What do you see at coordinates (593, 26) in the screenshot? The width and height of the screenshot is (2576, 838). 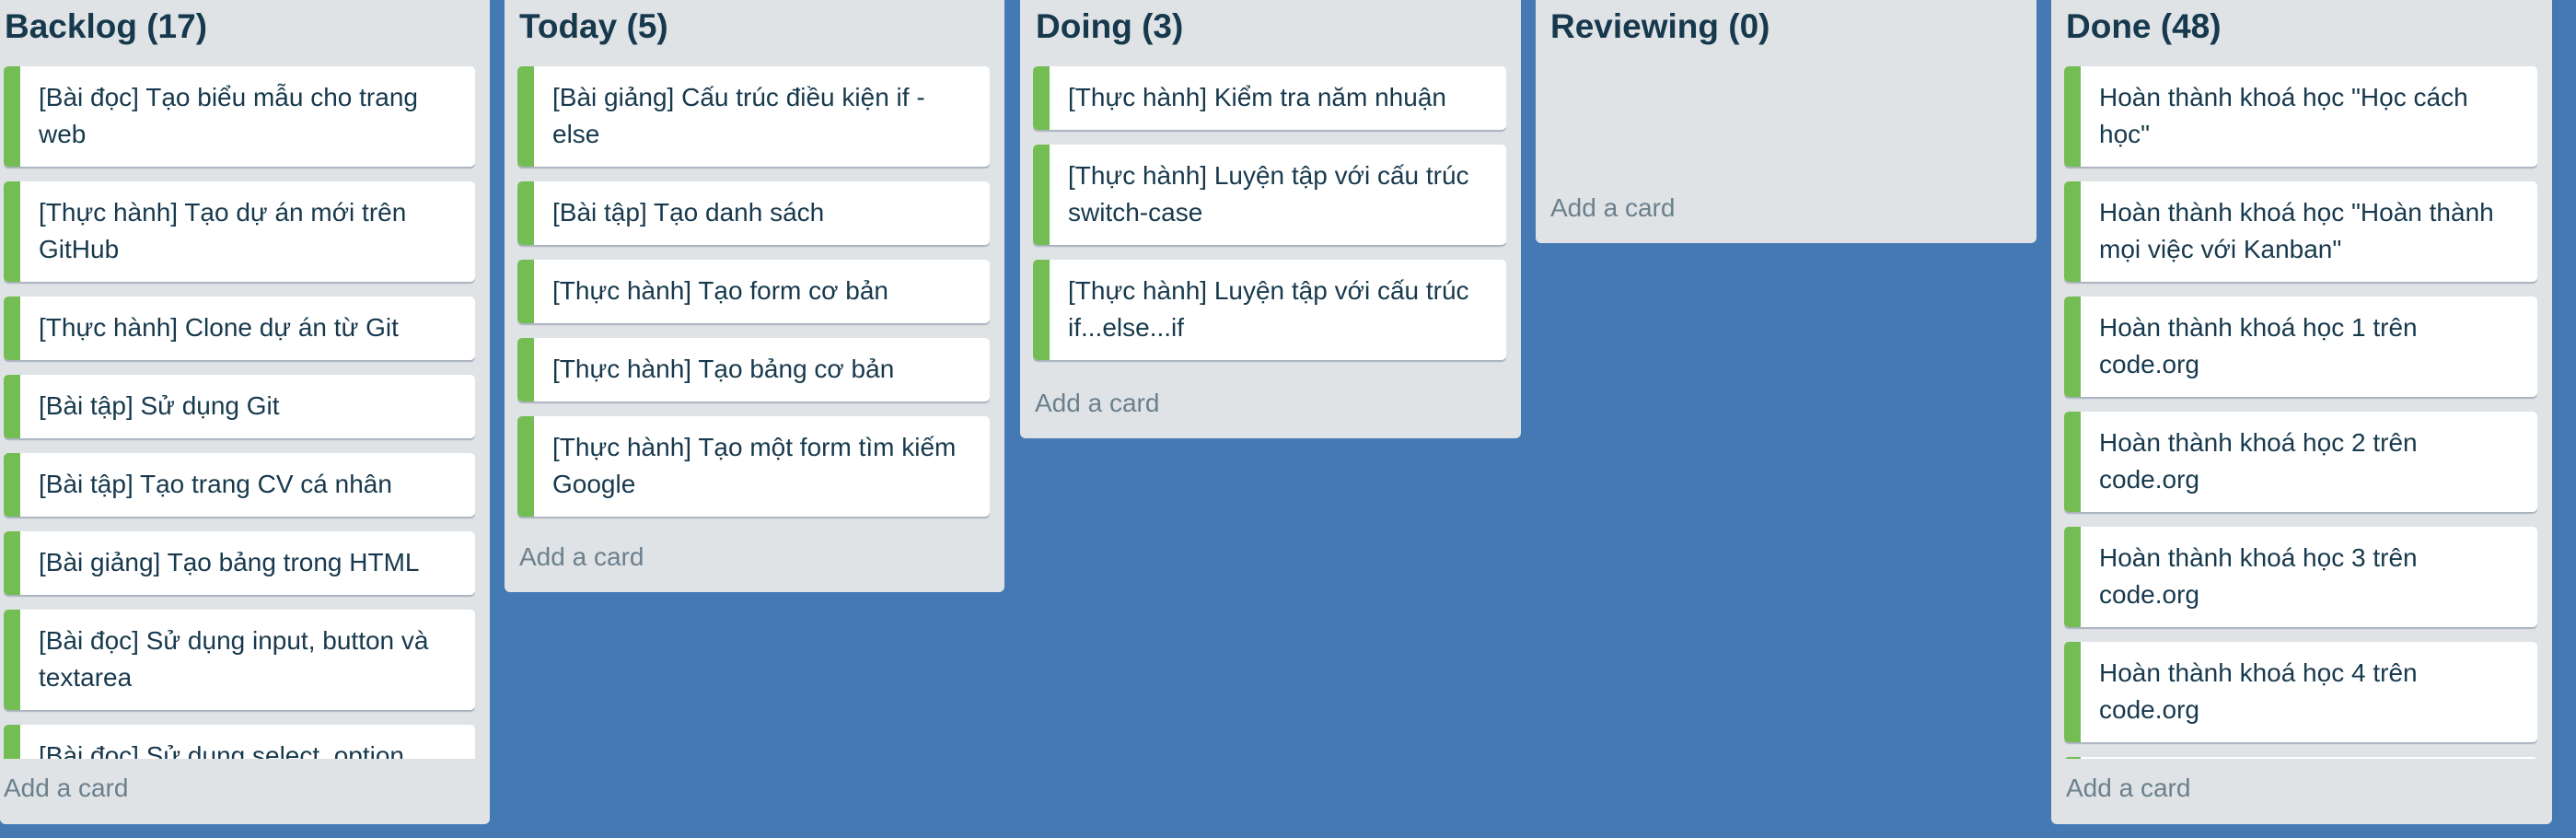 I see `list-title: Today (5)` at bounding box center [593, 26].